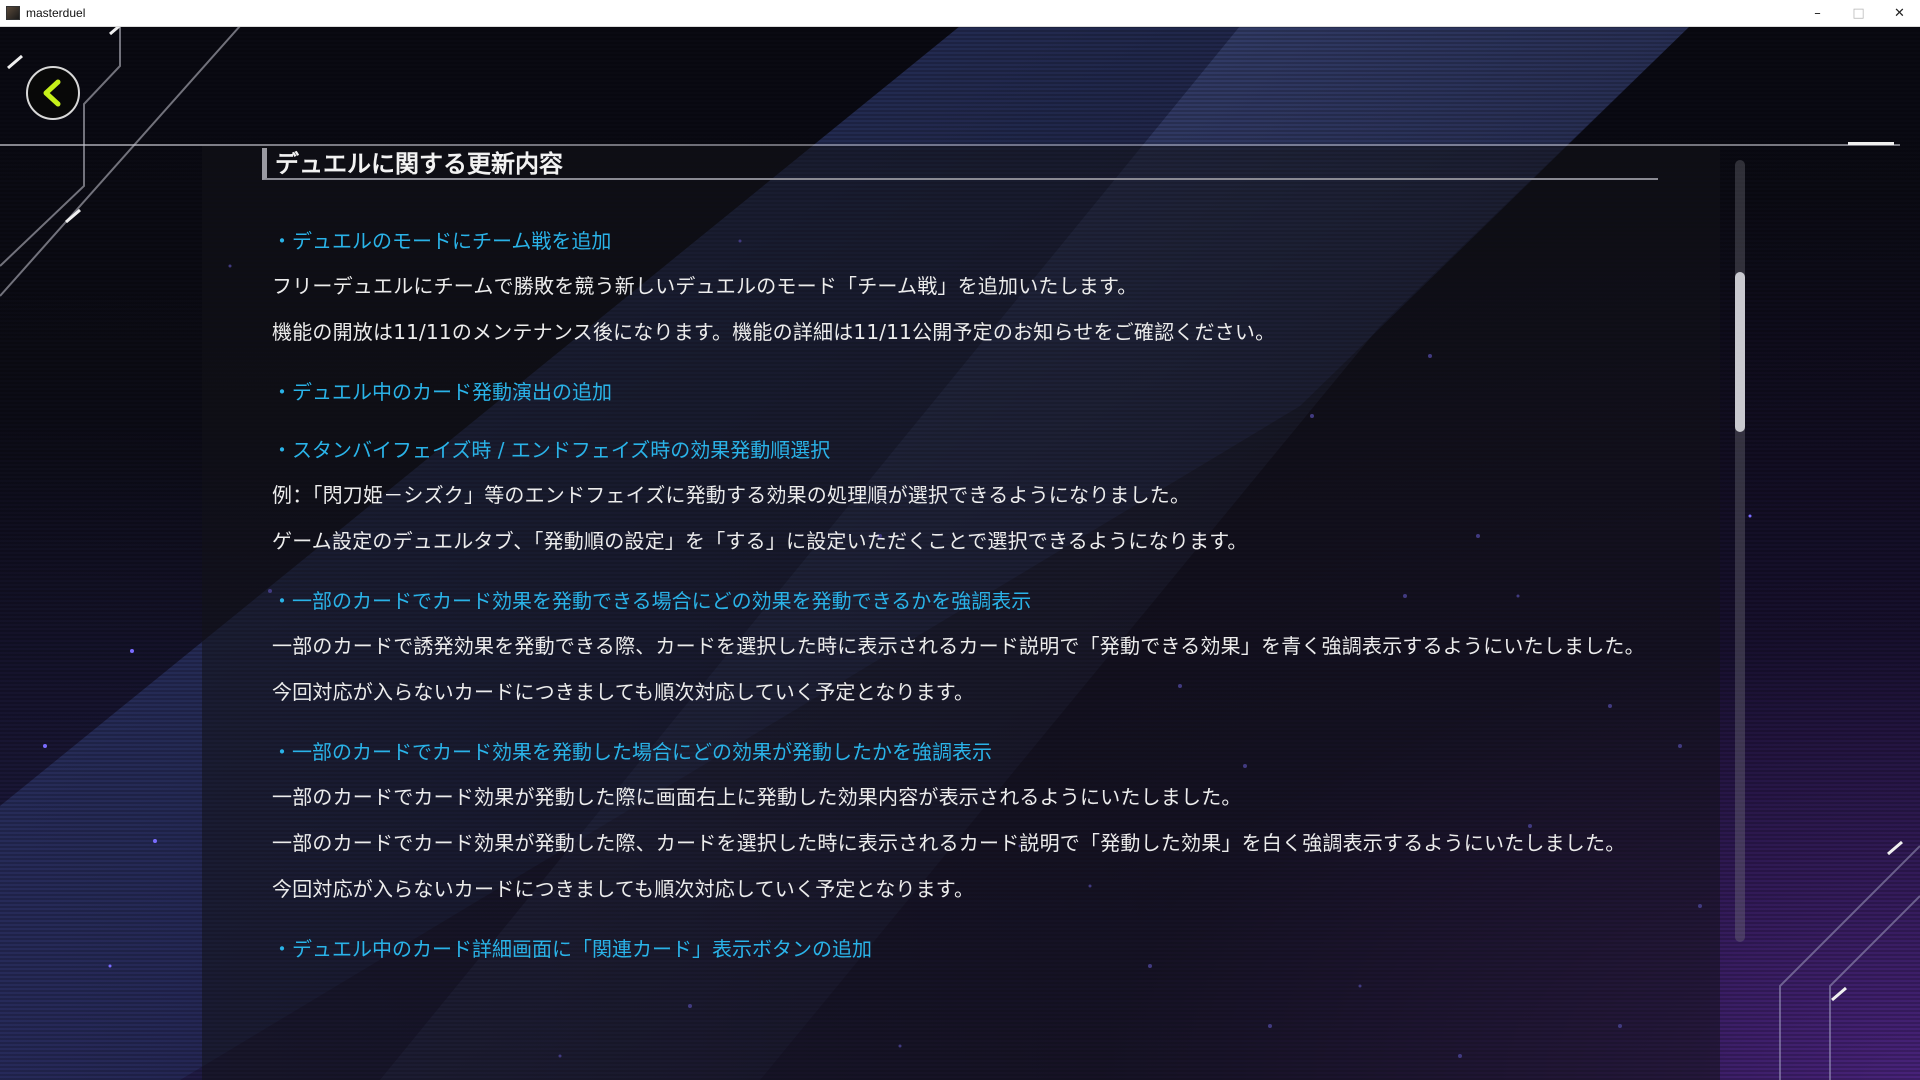 The height and width of the screenshot is (1080, 1920). What do you see at coordinates (652, 601) in the screenshot?
I see `update-item-heading: ・一部のカードでカード効果を発動できる場合にどの効果を発動できるかを強調表示` at bounding box center [652, 601].